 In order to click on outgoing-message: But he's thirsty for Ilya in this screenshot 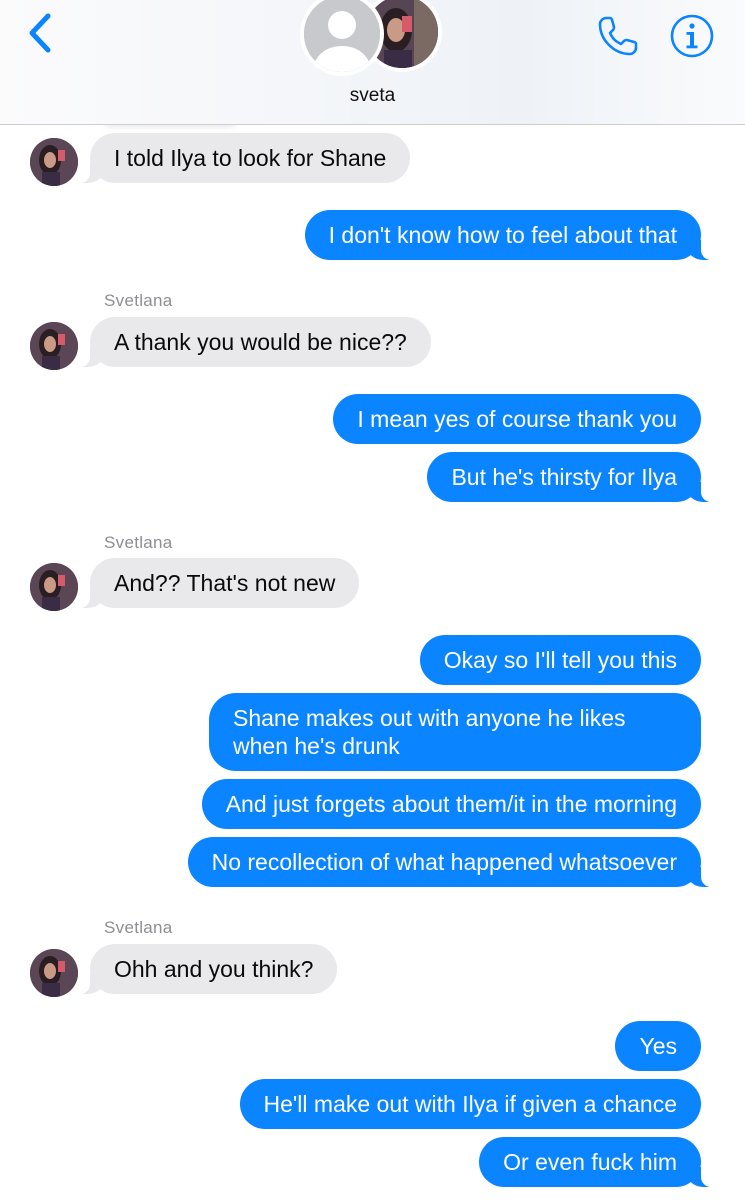, I will do `click(570, 477)`.